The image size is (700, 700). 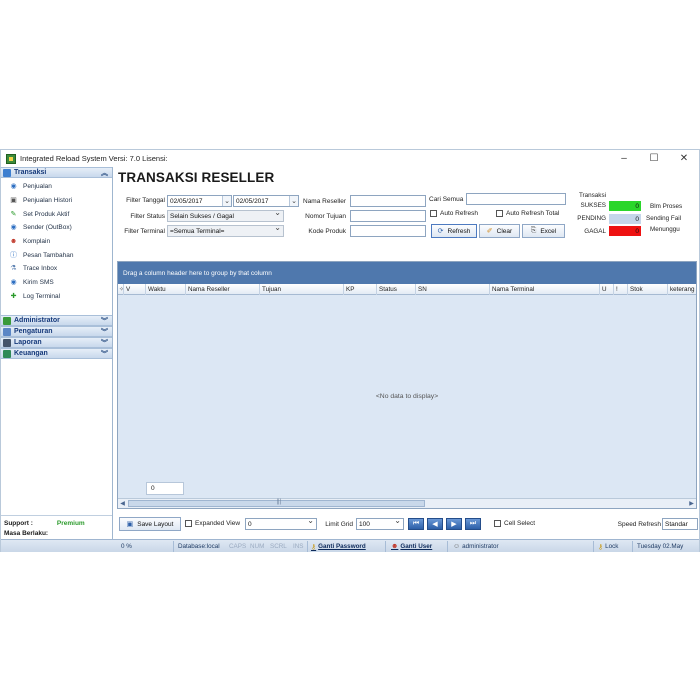 What do you see at coordinates (545, 289) in the screenshot?
I see `column-header-nama-terminal: Nama Terminal` at bounding box center [545, 289].